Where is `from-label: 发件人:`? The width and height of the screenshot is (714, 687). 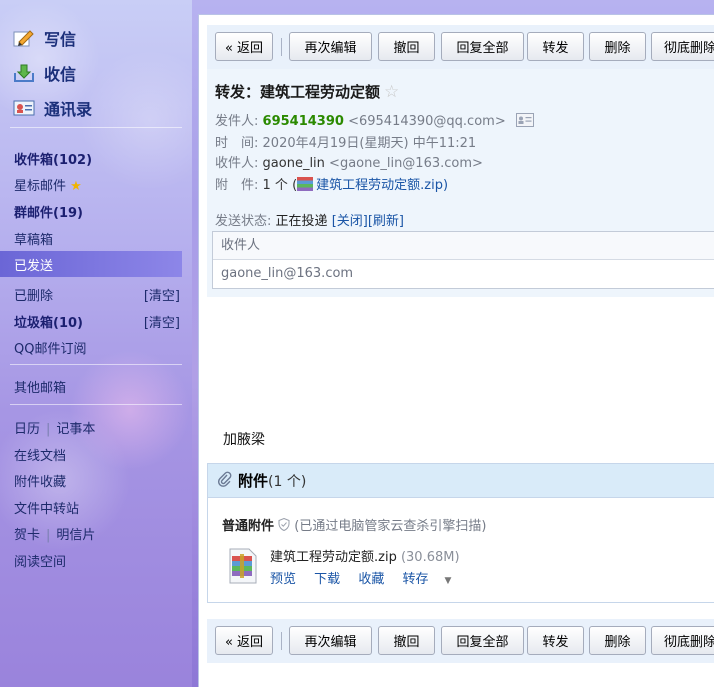
from-label: 发件人: is located at coordinates (237, 121).